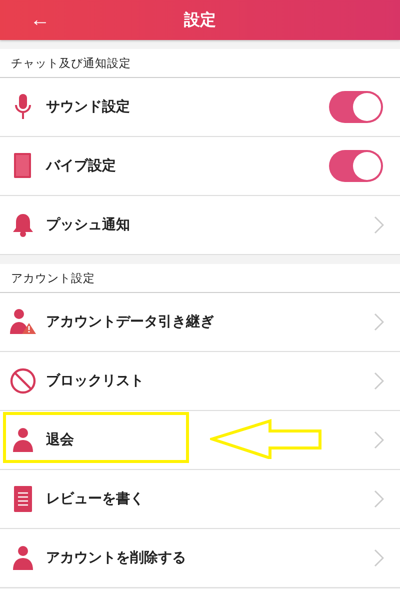  Describe the element at coordinates (130, 322) in the screenshot. I see `row-label: アカウントデータ引き継ぎ` at that location.